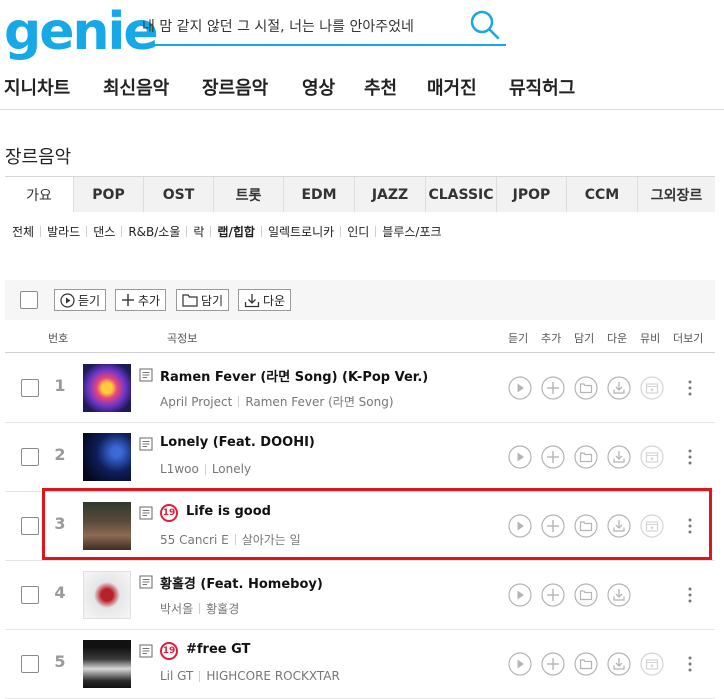 The height and width of the screenshot is (699, 724). Describe the element at coordinates (81, 32) in the screenshot. I see `genie-logo: genie` at that location.